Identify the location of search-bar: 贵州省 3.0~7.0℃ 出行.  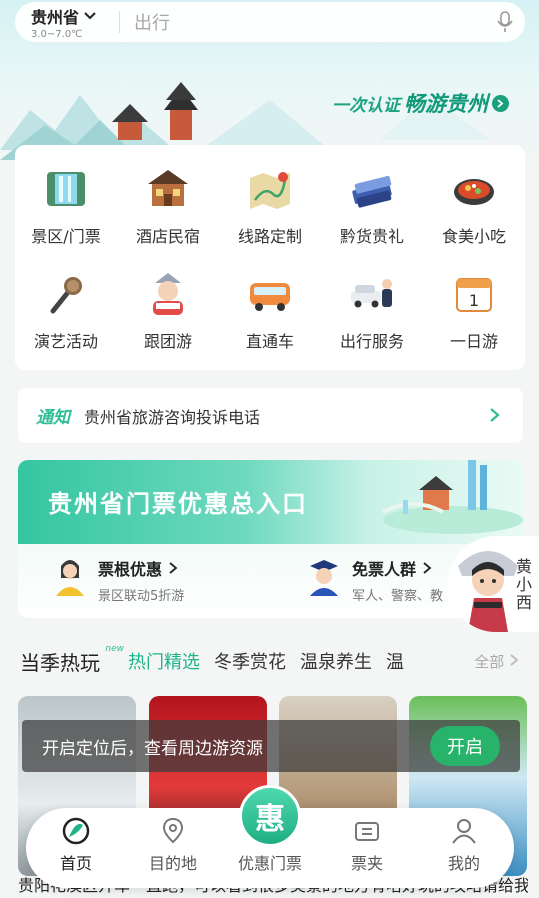
(270, 22).